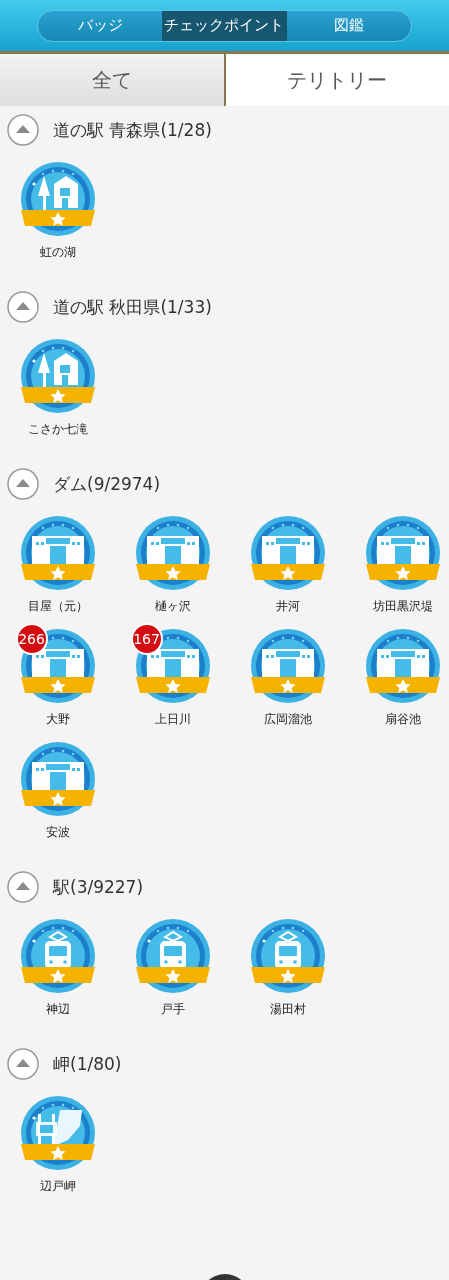 The width and height of the screenshot is (449, 1280). What do you see at coordinates (402, 606) in the screenshot?
I see `badge-label: 坊田黒沢堤` at bounding box center [402, 606].